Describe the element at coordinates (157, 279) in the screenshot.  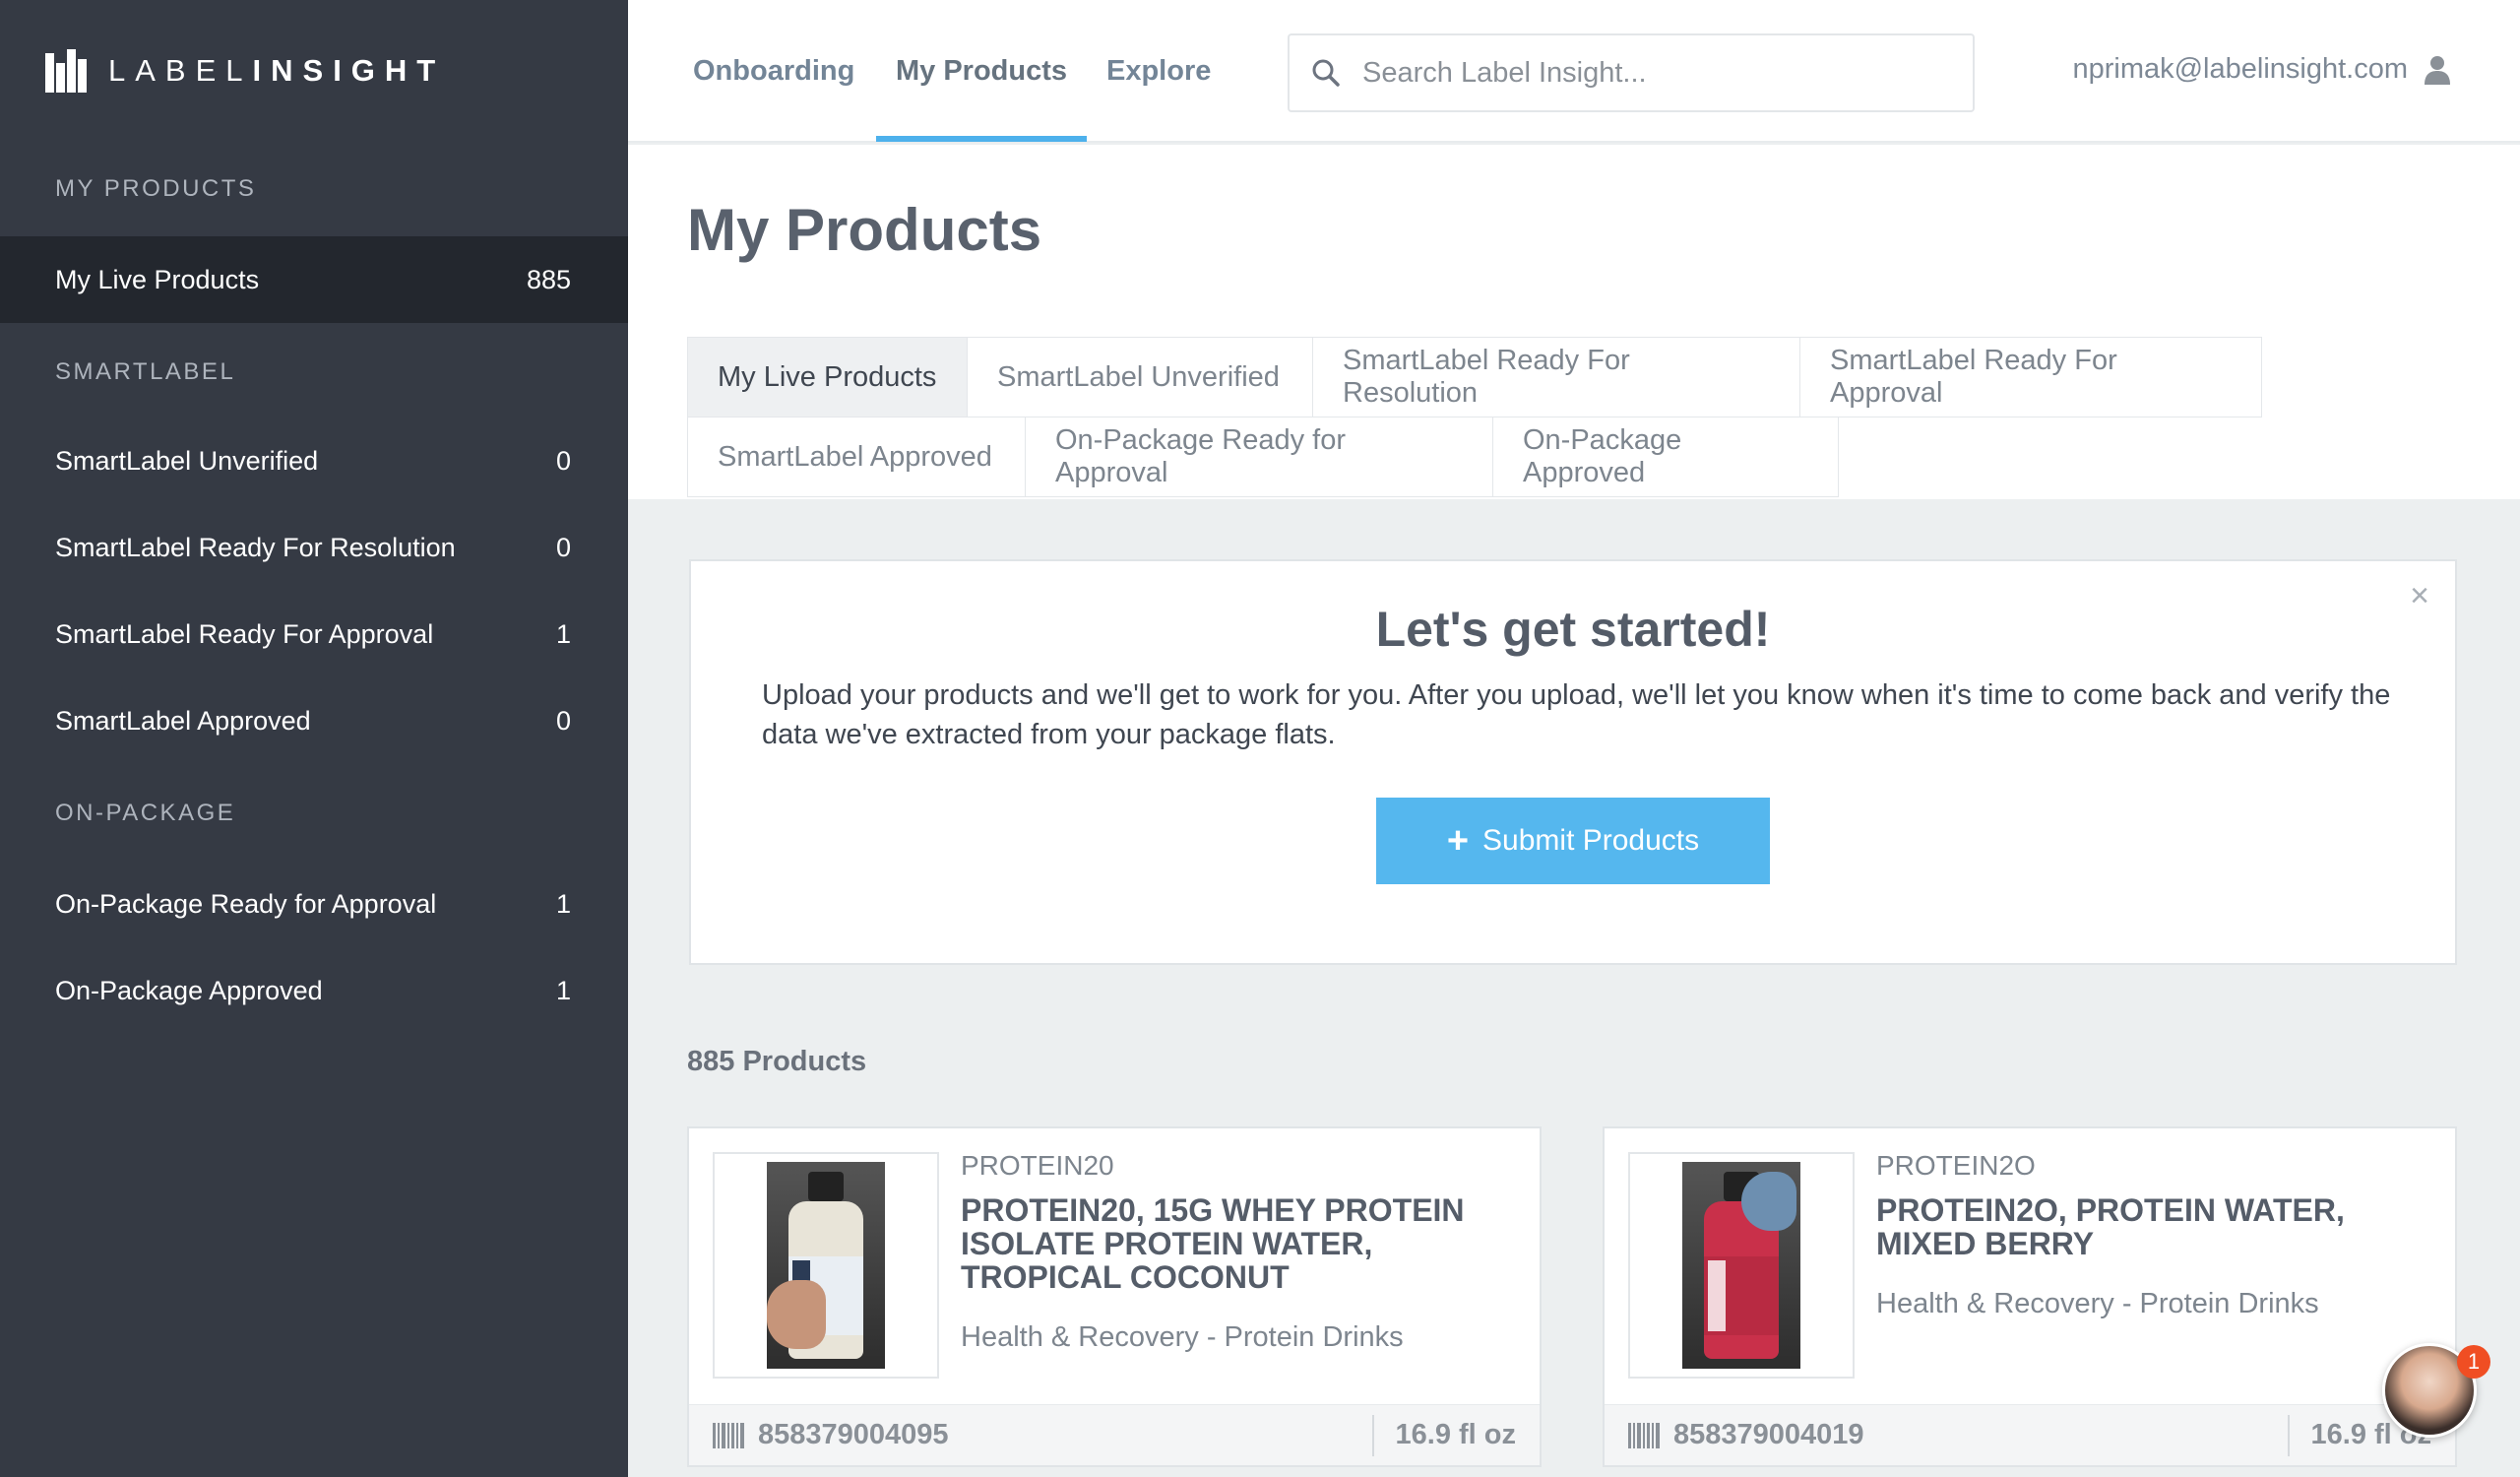
I see `sidebar-item-label: My Live Products` at that location.